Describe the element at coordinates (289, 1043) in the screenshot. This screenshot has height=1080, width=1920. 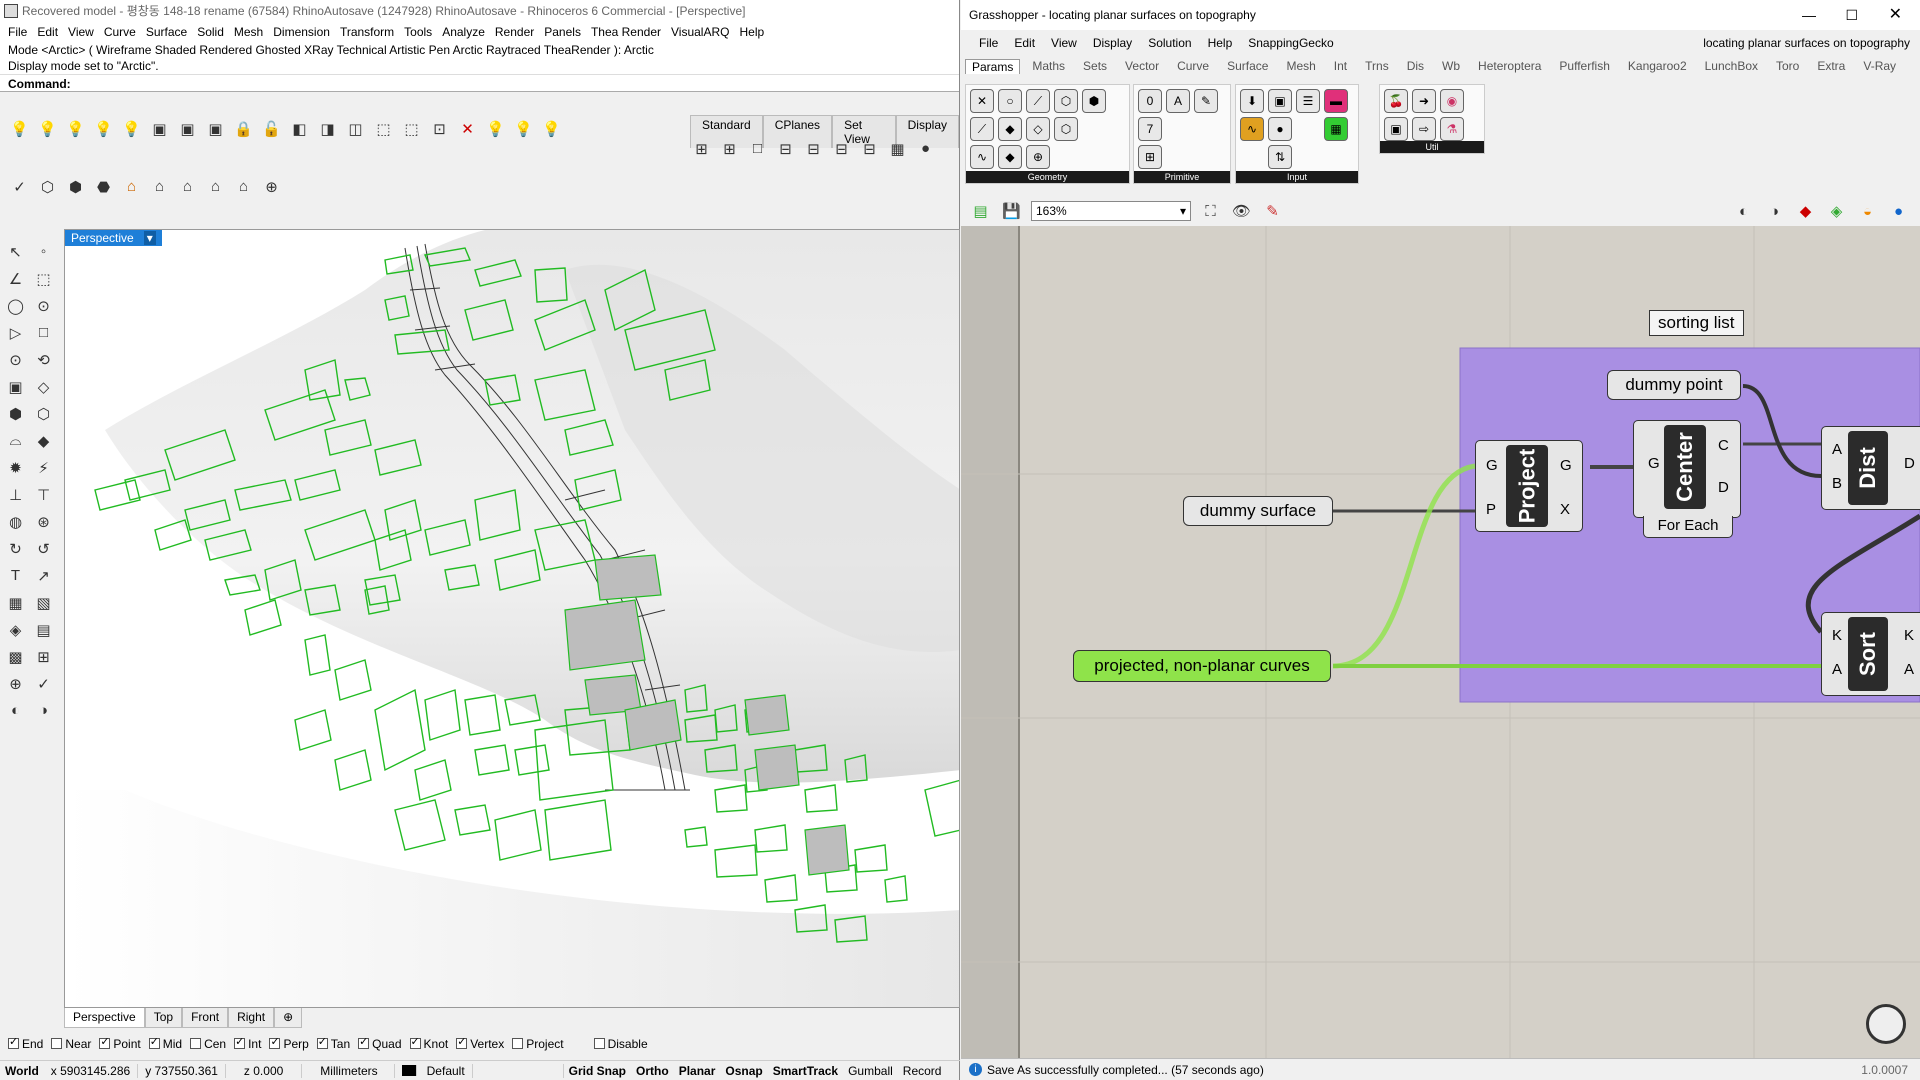
I see `osnap-perp: Perp` at that location.